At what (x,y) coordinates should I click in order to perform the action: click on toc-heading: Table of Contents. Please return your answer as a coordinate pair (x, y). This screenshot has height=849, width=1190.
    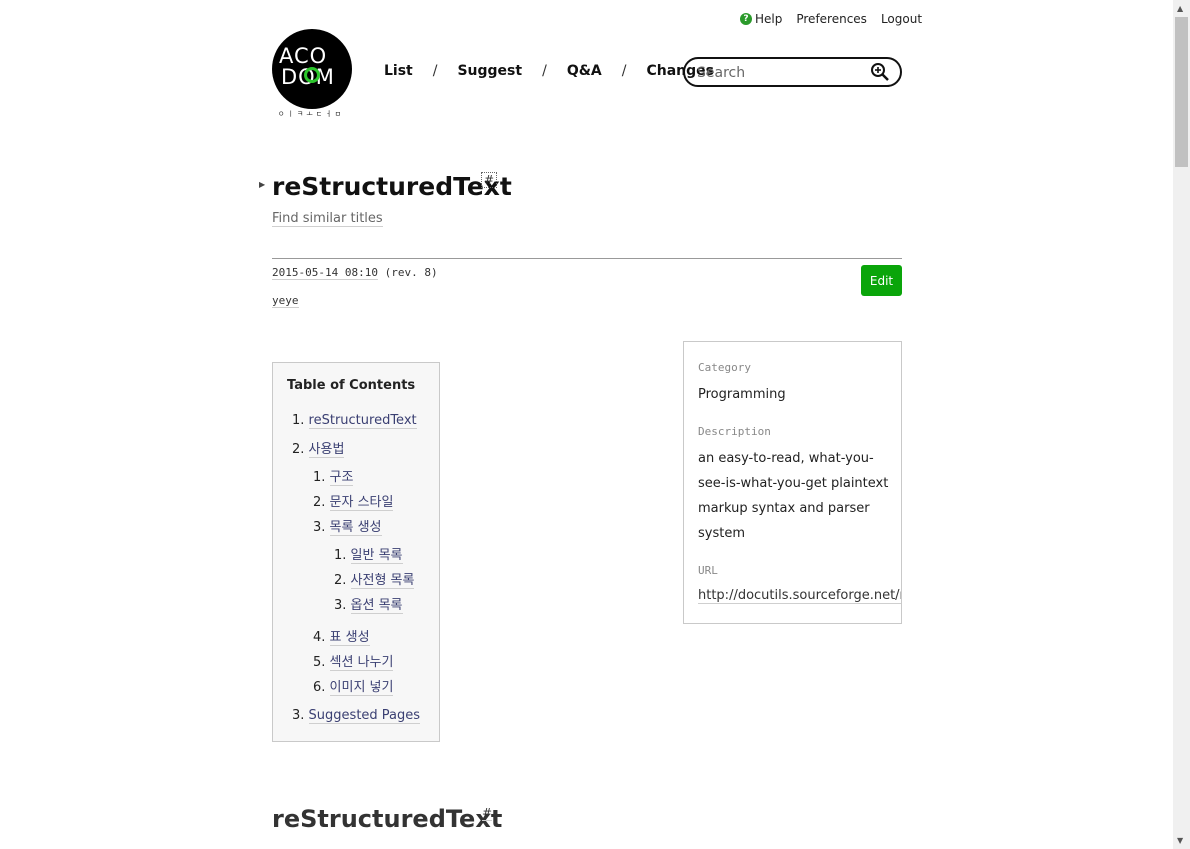
    Looking at the image, I should click on (351, 385).